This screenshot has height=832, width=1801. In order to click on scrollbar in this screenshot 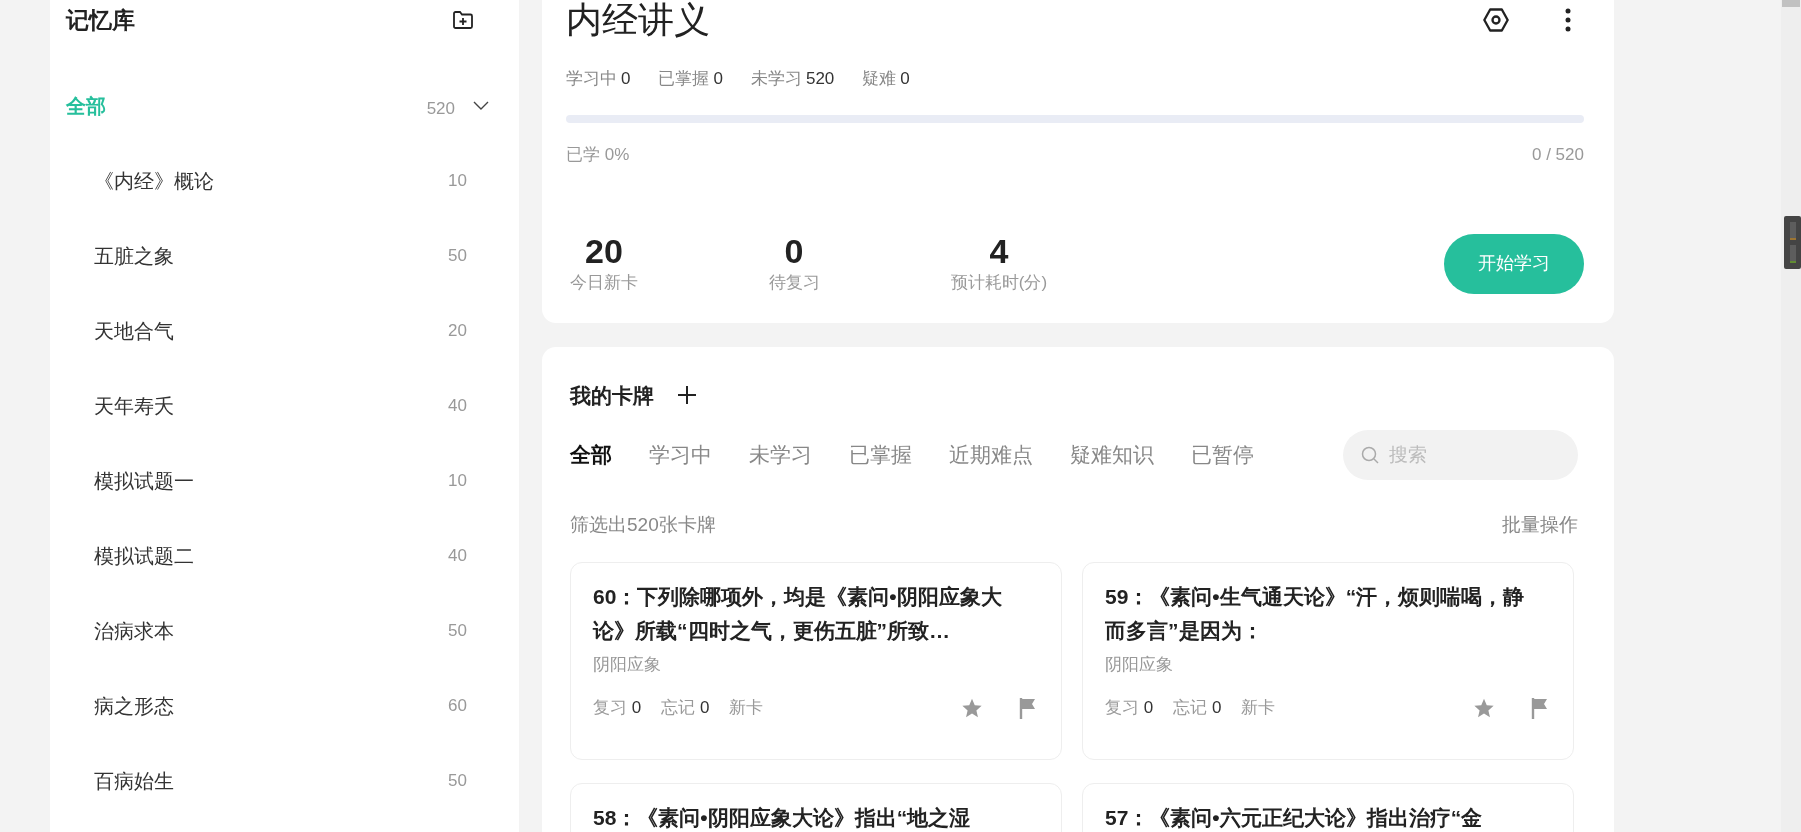, I will do `click(1791, 416)`.